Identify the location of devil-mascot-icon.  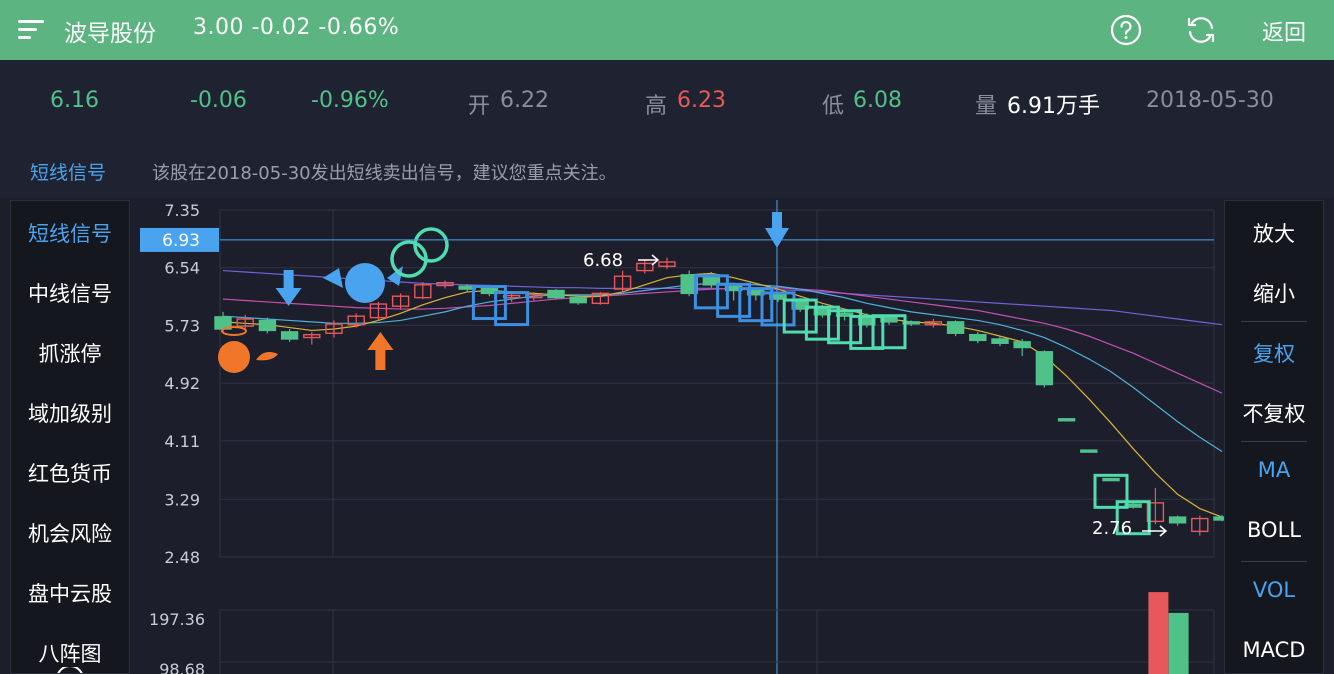
(365, 283).